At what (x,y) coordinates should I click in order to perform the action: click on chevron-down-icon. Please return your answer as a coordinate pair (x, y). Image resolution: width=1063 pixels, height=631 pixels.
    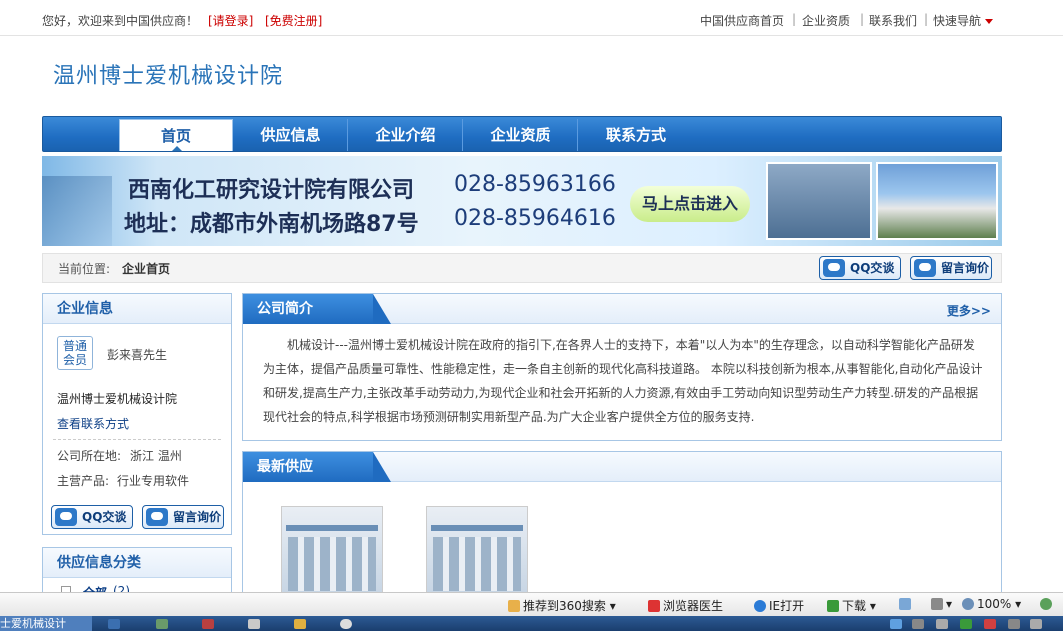
    Looking at the image, I should click on (989, 21).